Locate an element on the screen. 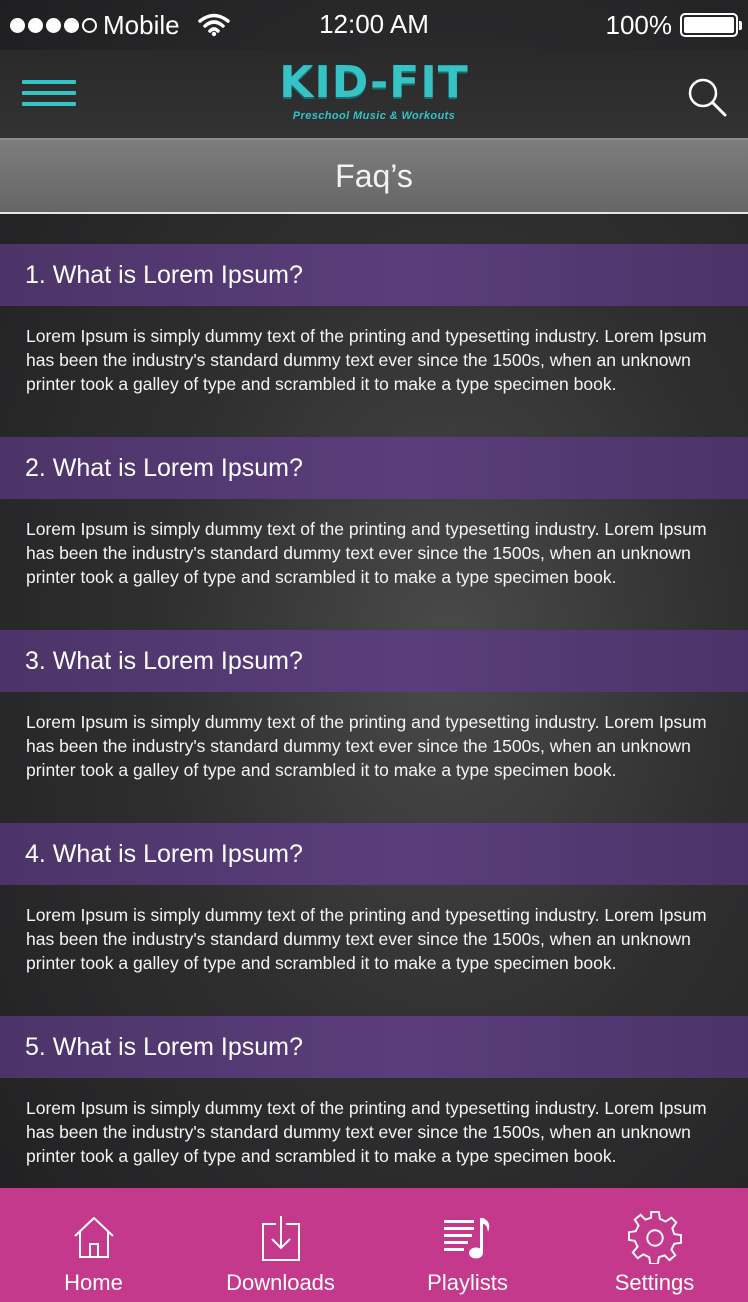 The width and height of the screenshot is (748, 1302). hamburger-icon is located at coordinates (49, 82).